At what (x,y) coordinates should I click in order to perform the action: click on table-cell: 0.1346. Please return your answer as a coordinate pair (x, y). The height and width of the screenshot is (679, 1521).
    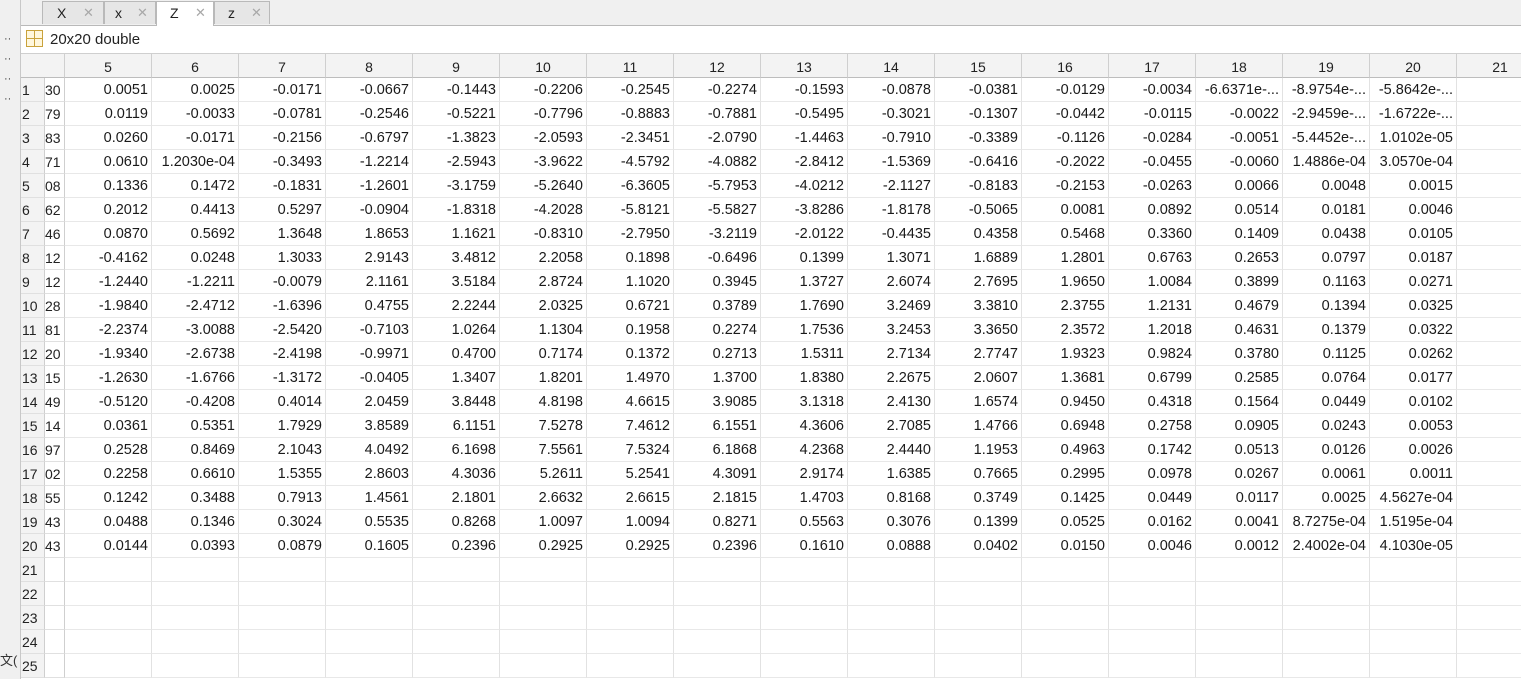
    Looking at the image, I should click on (195, 522).